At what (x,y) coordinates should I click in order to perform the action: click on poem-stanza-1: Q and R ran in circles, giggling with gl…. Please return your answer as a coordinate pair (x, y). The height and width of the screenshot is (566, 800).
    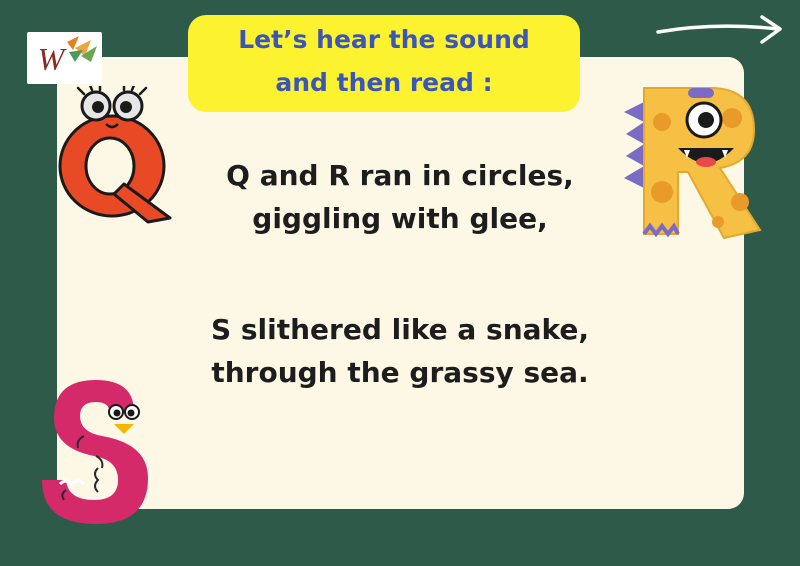
    Looking at the image, I should click on (400, 197).